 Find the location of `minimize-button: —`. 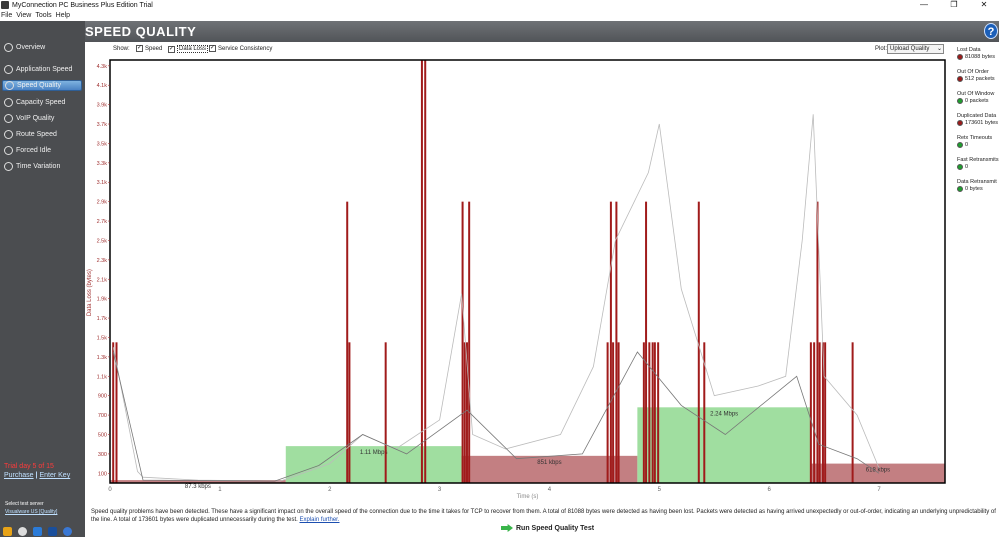

minimize-button: — is located at coordinates (924, 5).